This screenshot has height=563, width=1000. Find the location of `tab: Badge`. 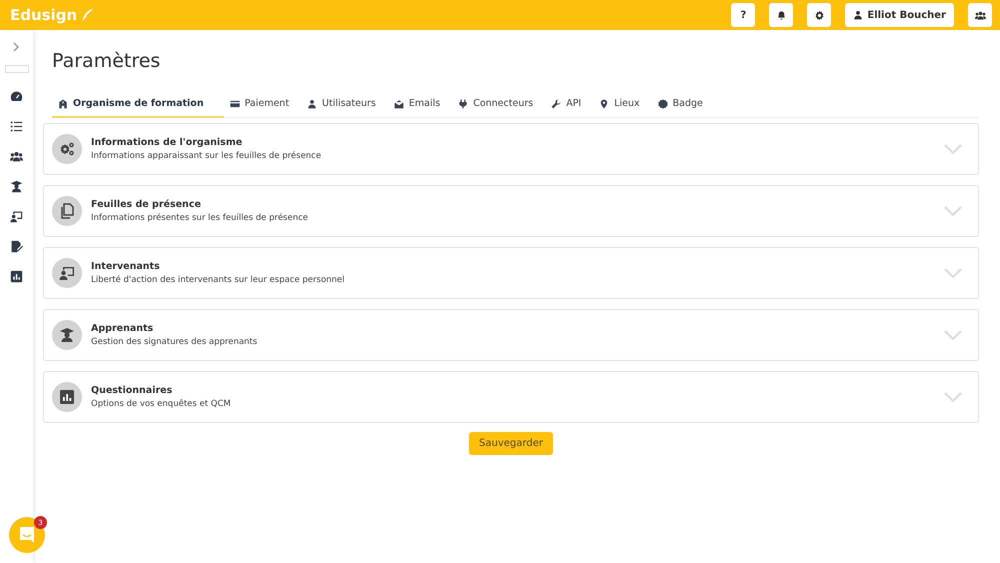

tab: Badge is located at coordinates (683, 106).